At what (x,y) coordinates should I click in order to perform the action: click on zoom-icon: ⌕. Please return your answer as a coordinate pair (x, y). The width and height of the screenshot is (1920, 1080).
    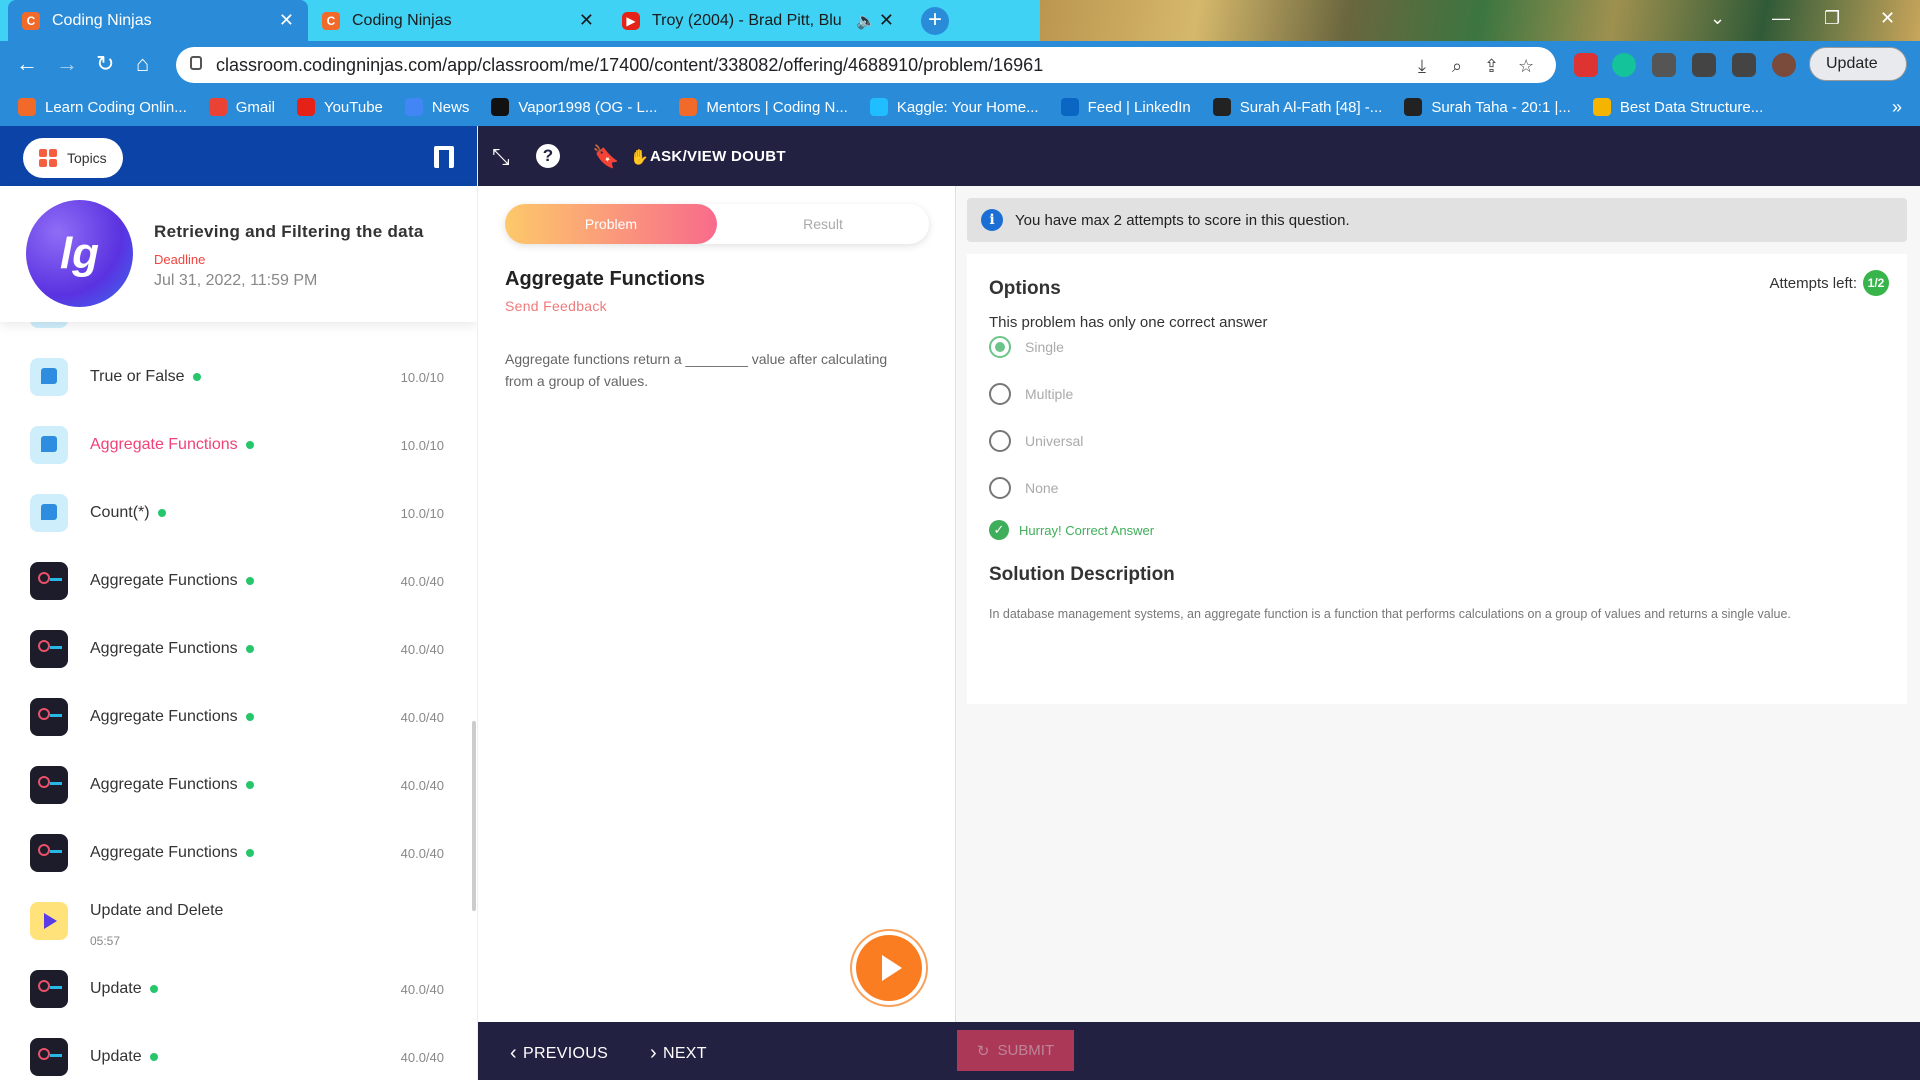
    Looking at the image, I should click on (1457, 66).